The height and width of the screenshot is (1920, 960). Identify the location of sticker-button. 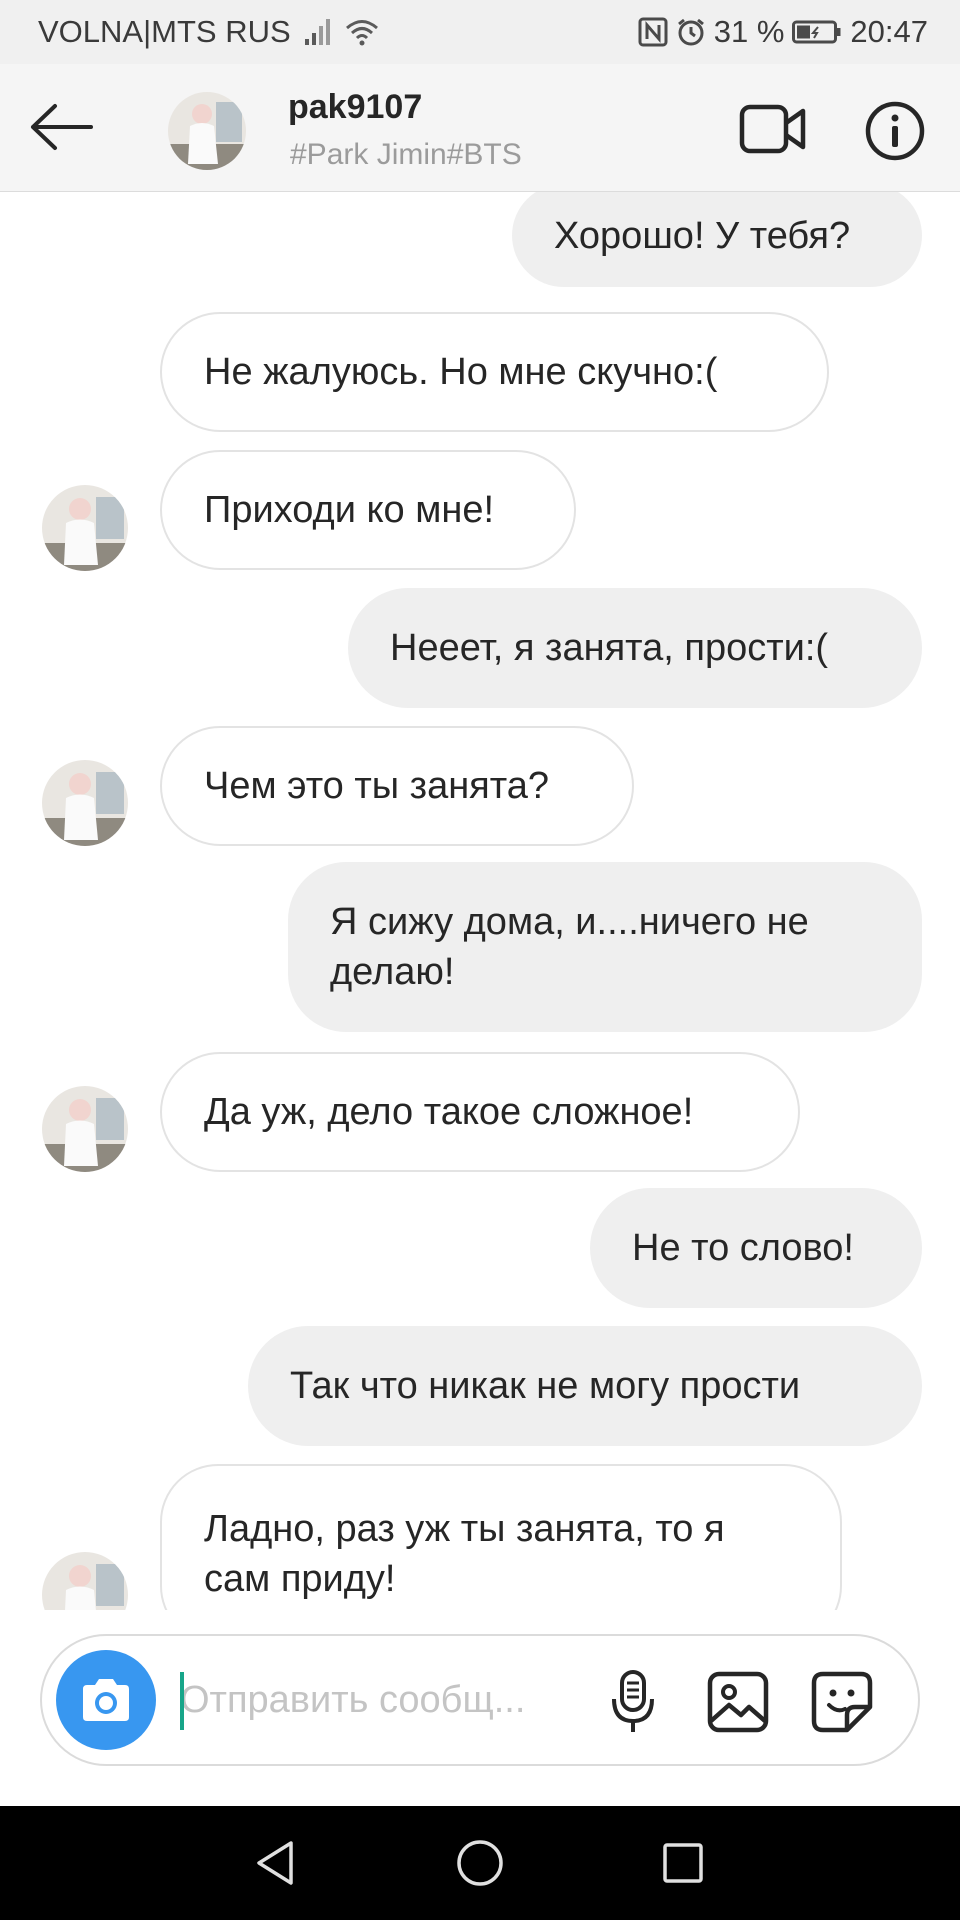
(842, 1702).